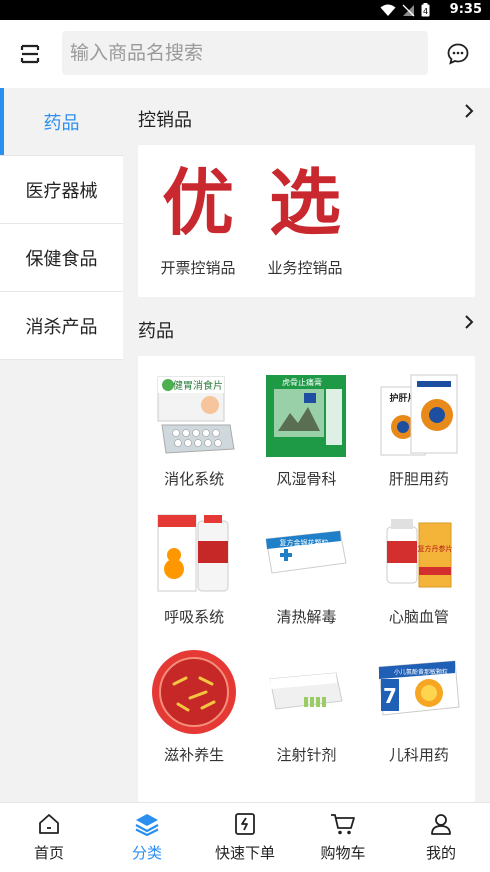 This screenshot has width=490, height=872. I want to click on category-digestive: 健胃消食片 消化系统, so click(194, 441).